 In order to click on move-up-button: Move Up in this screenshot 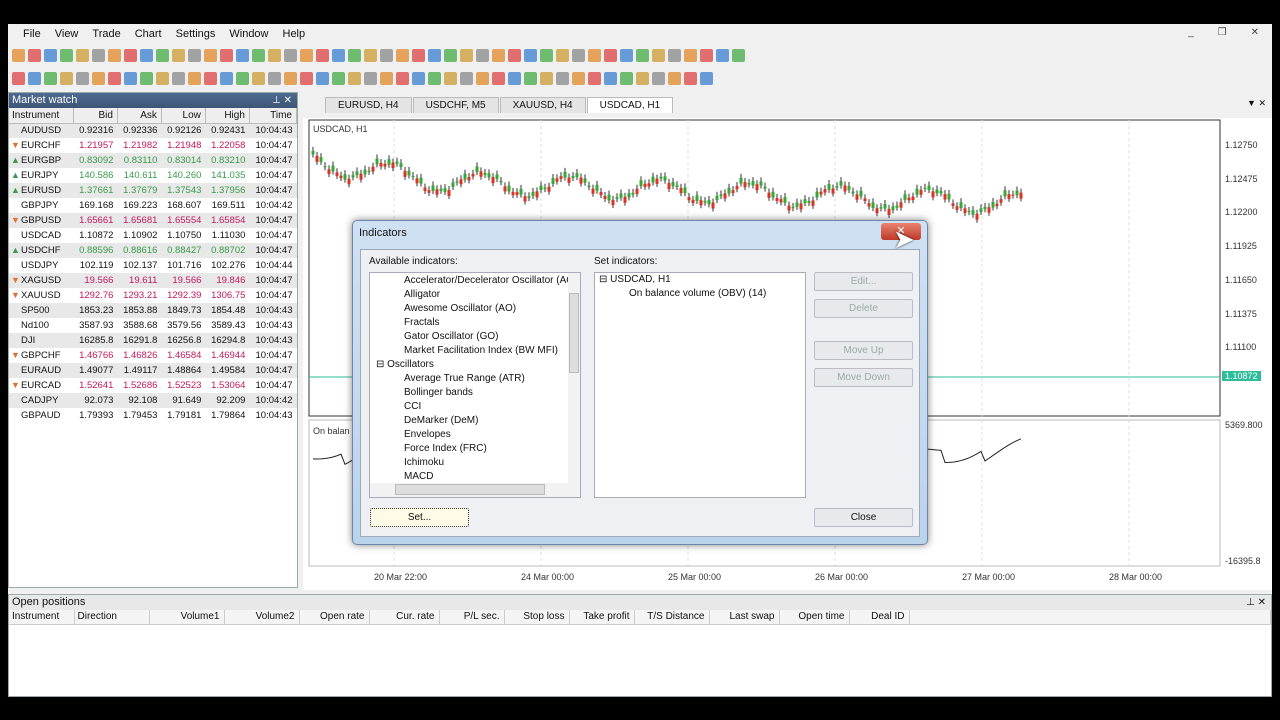, I will do `click(863, 350)`.